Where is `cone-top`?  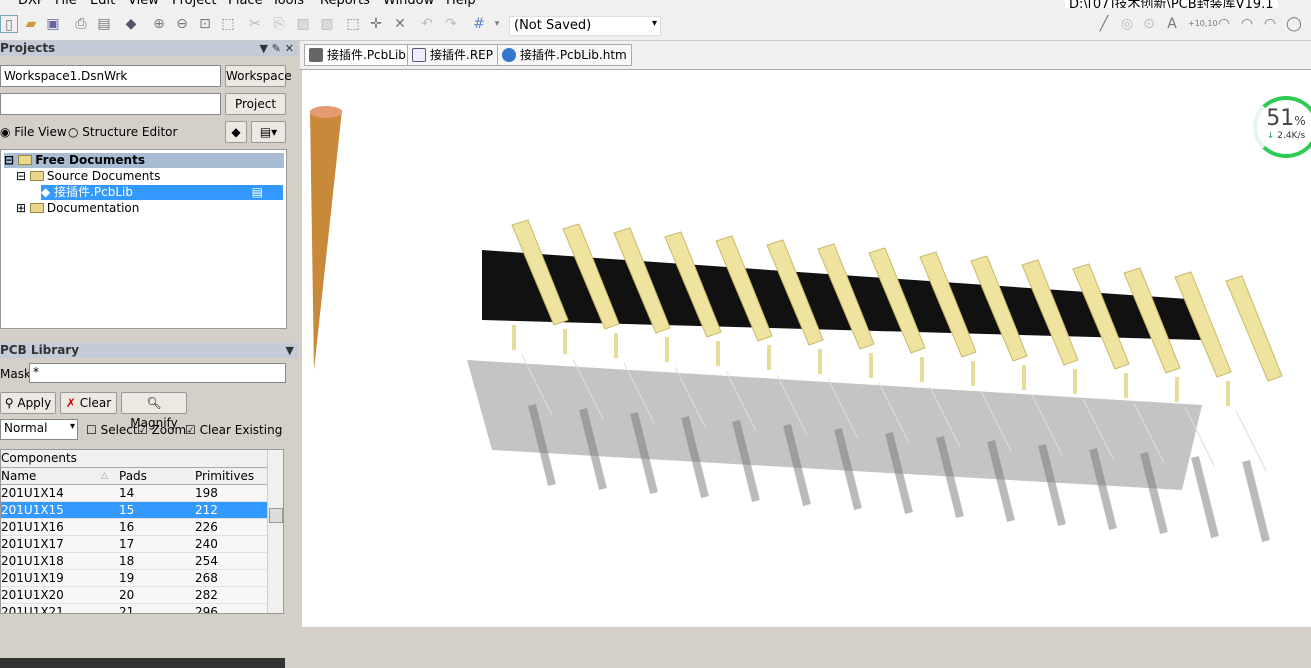 cone-top is located at coordinates (326, 112).